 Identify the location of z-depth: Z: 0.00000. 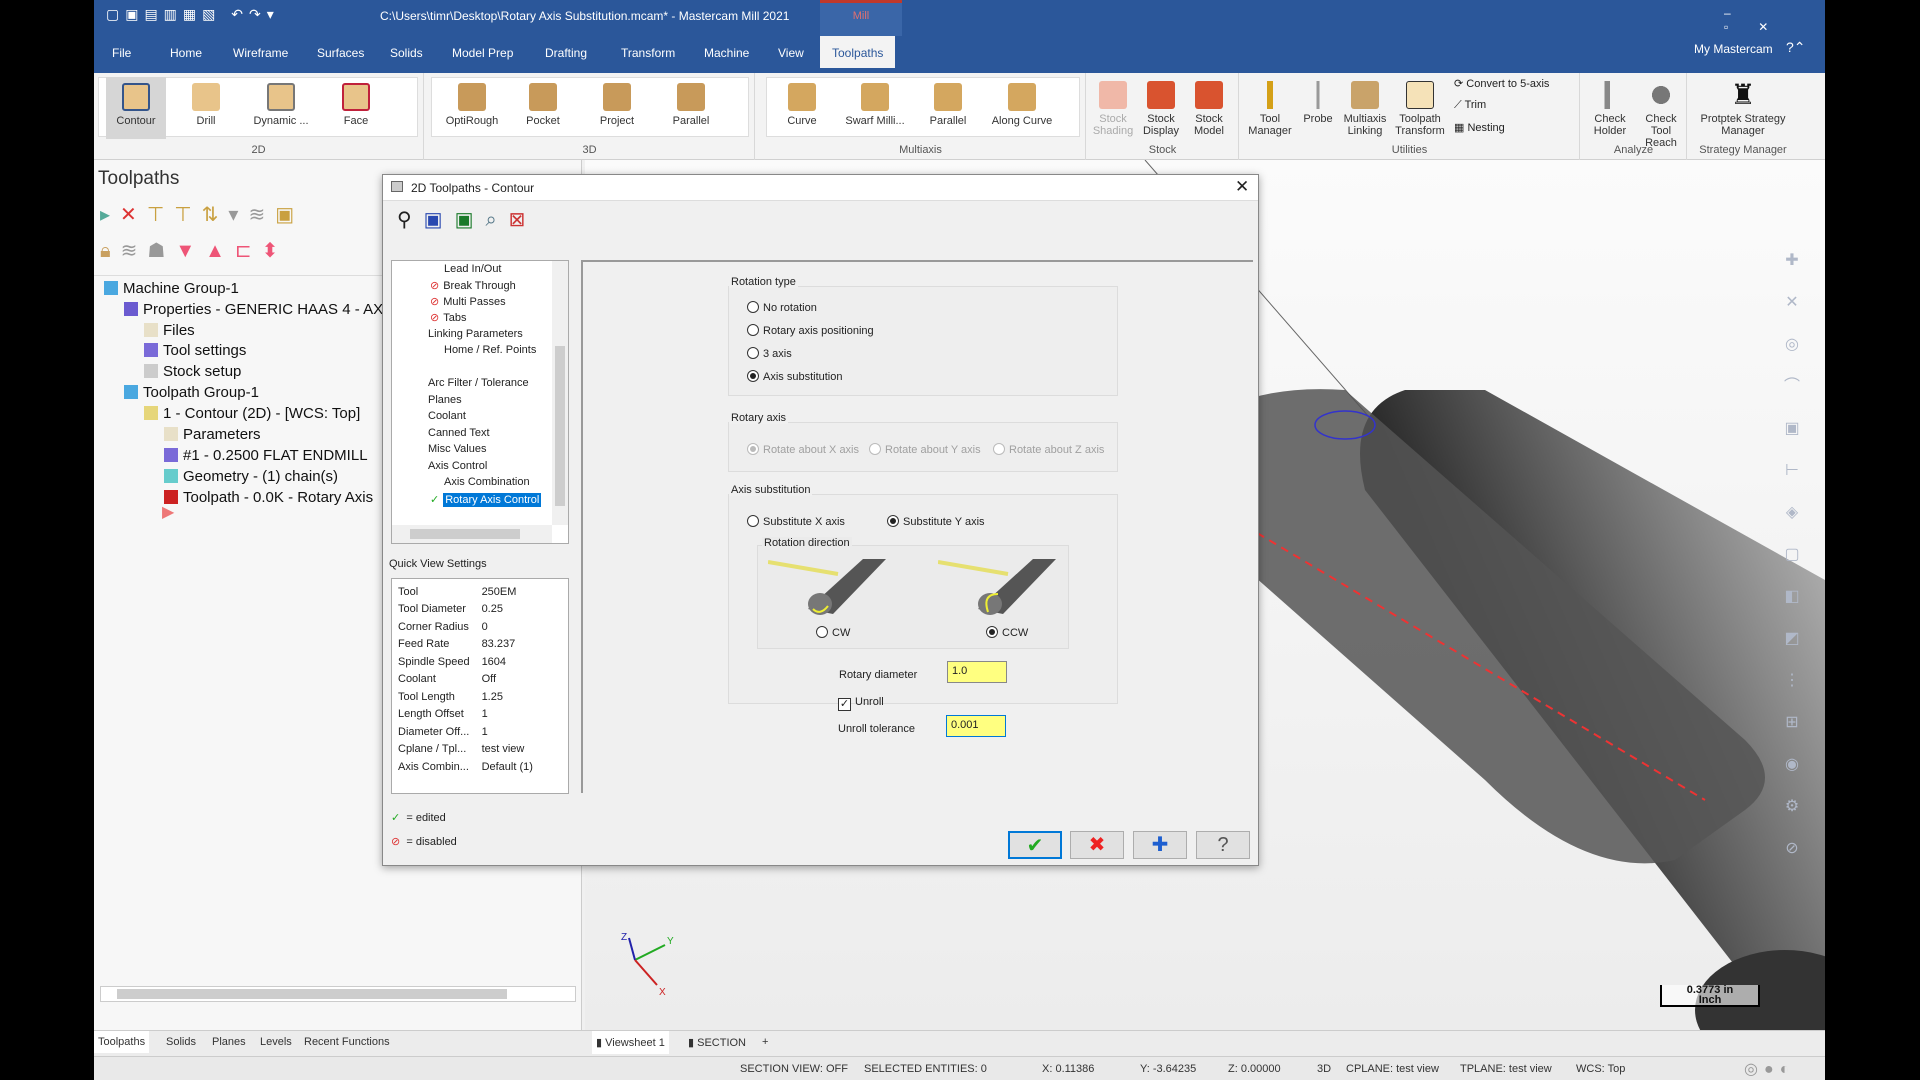
(1254, 1069).